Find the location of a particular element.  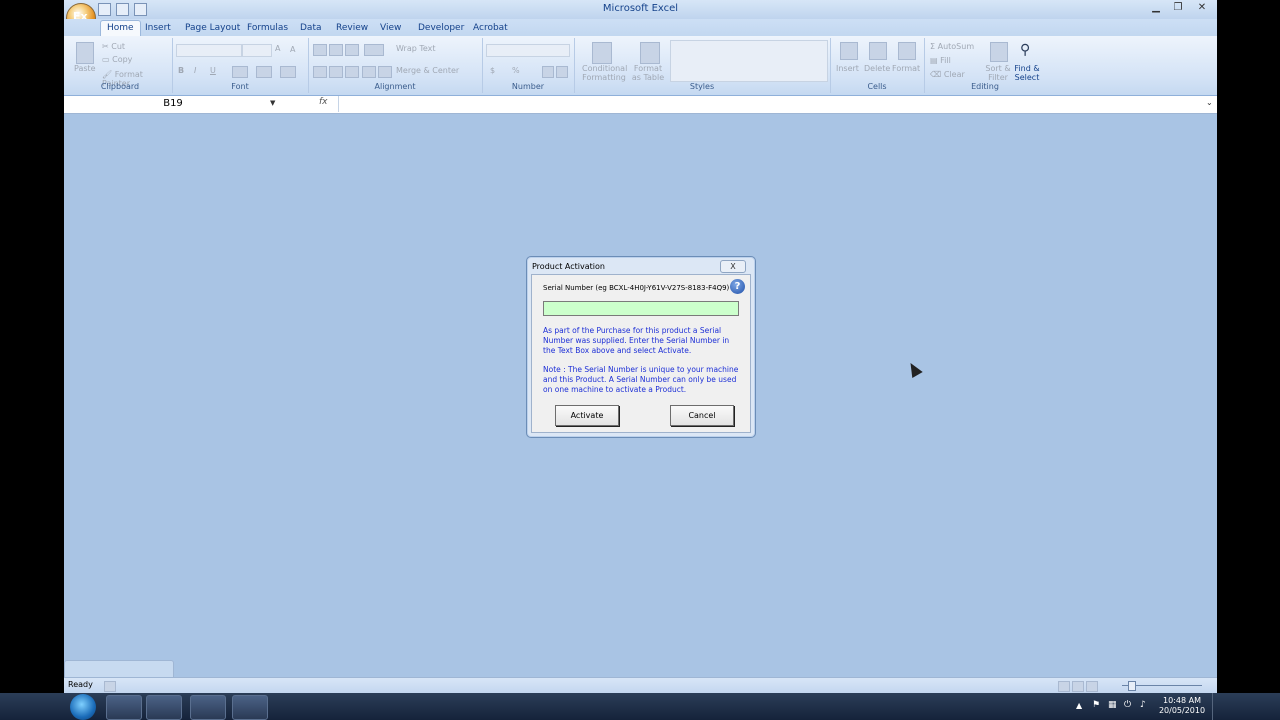

percent-button: % is located at coordinates (516, 70).